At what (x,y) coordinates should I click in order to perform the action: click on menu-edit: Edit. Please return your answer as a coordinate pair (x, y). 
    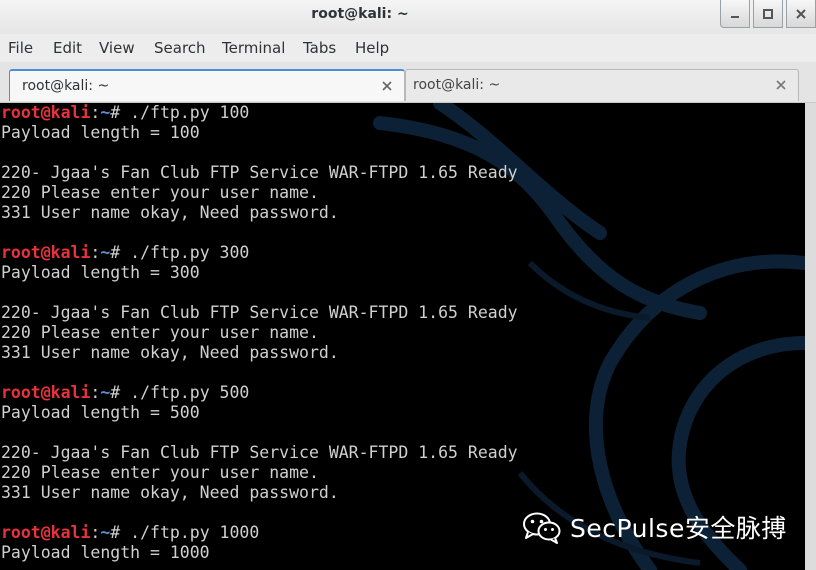
    Looking at the image, I should click on (67, 48).